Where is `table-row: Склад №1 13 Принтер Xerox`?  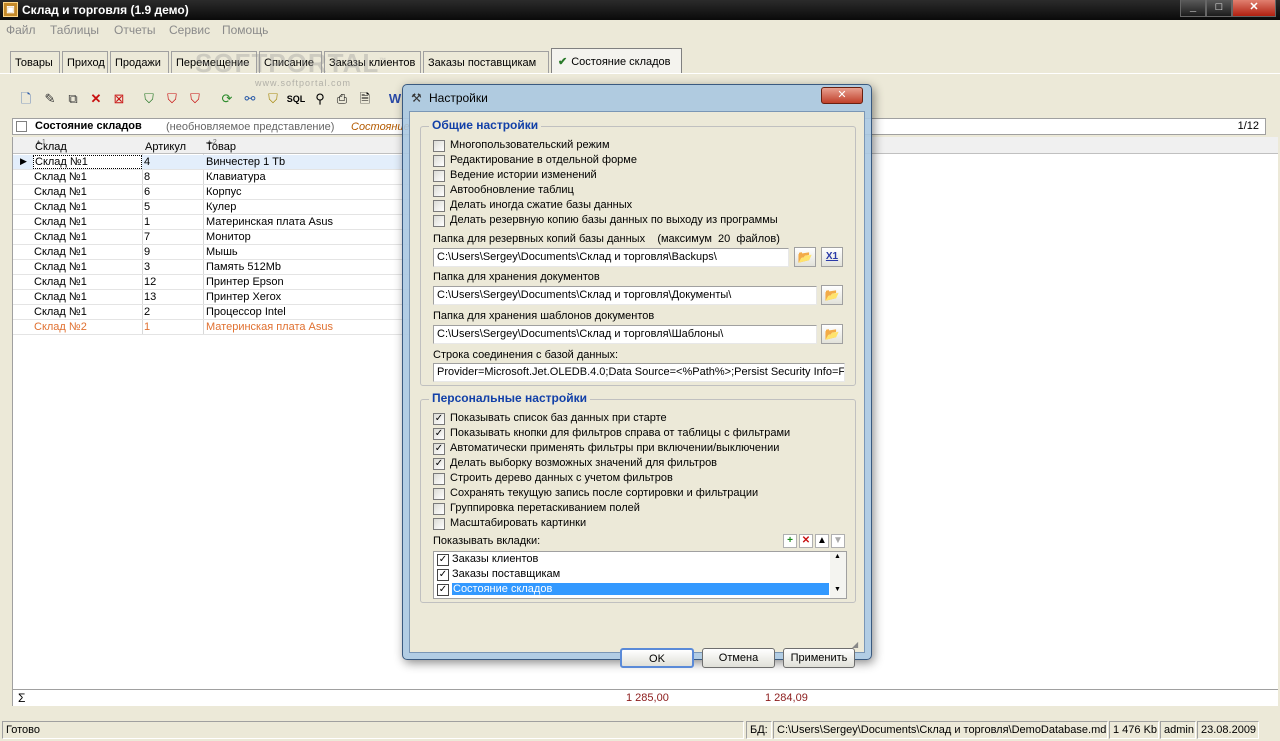 table-row: Склад №1 13 Принтер Xerox is located at coordinates (223, 297).